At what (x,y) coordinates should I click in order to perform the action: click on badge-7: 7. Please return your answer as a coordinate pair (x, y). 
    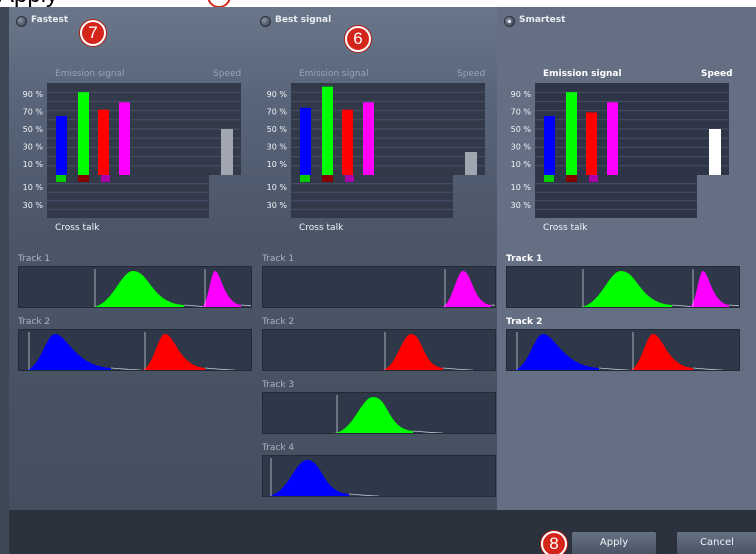
    Looking at the image, I should click on (93, 33).